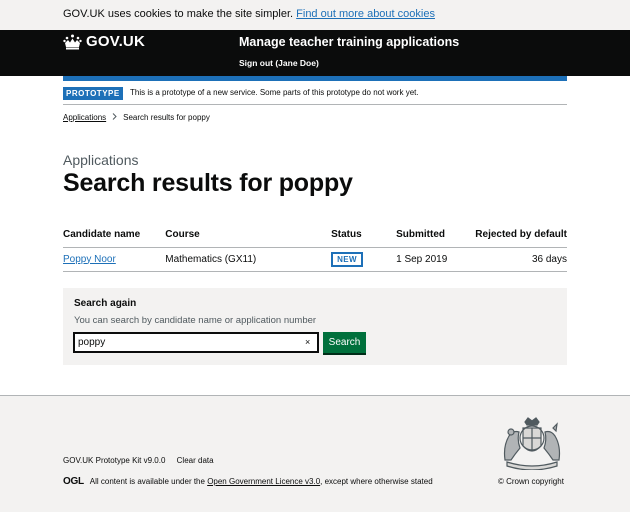  What do you see at coordinates (93, 93) in the screenshot?
I see `phase-tag: PROTOTYPE` at bounding box center [93, 93].